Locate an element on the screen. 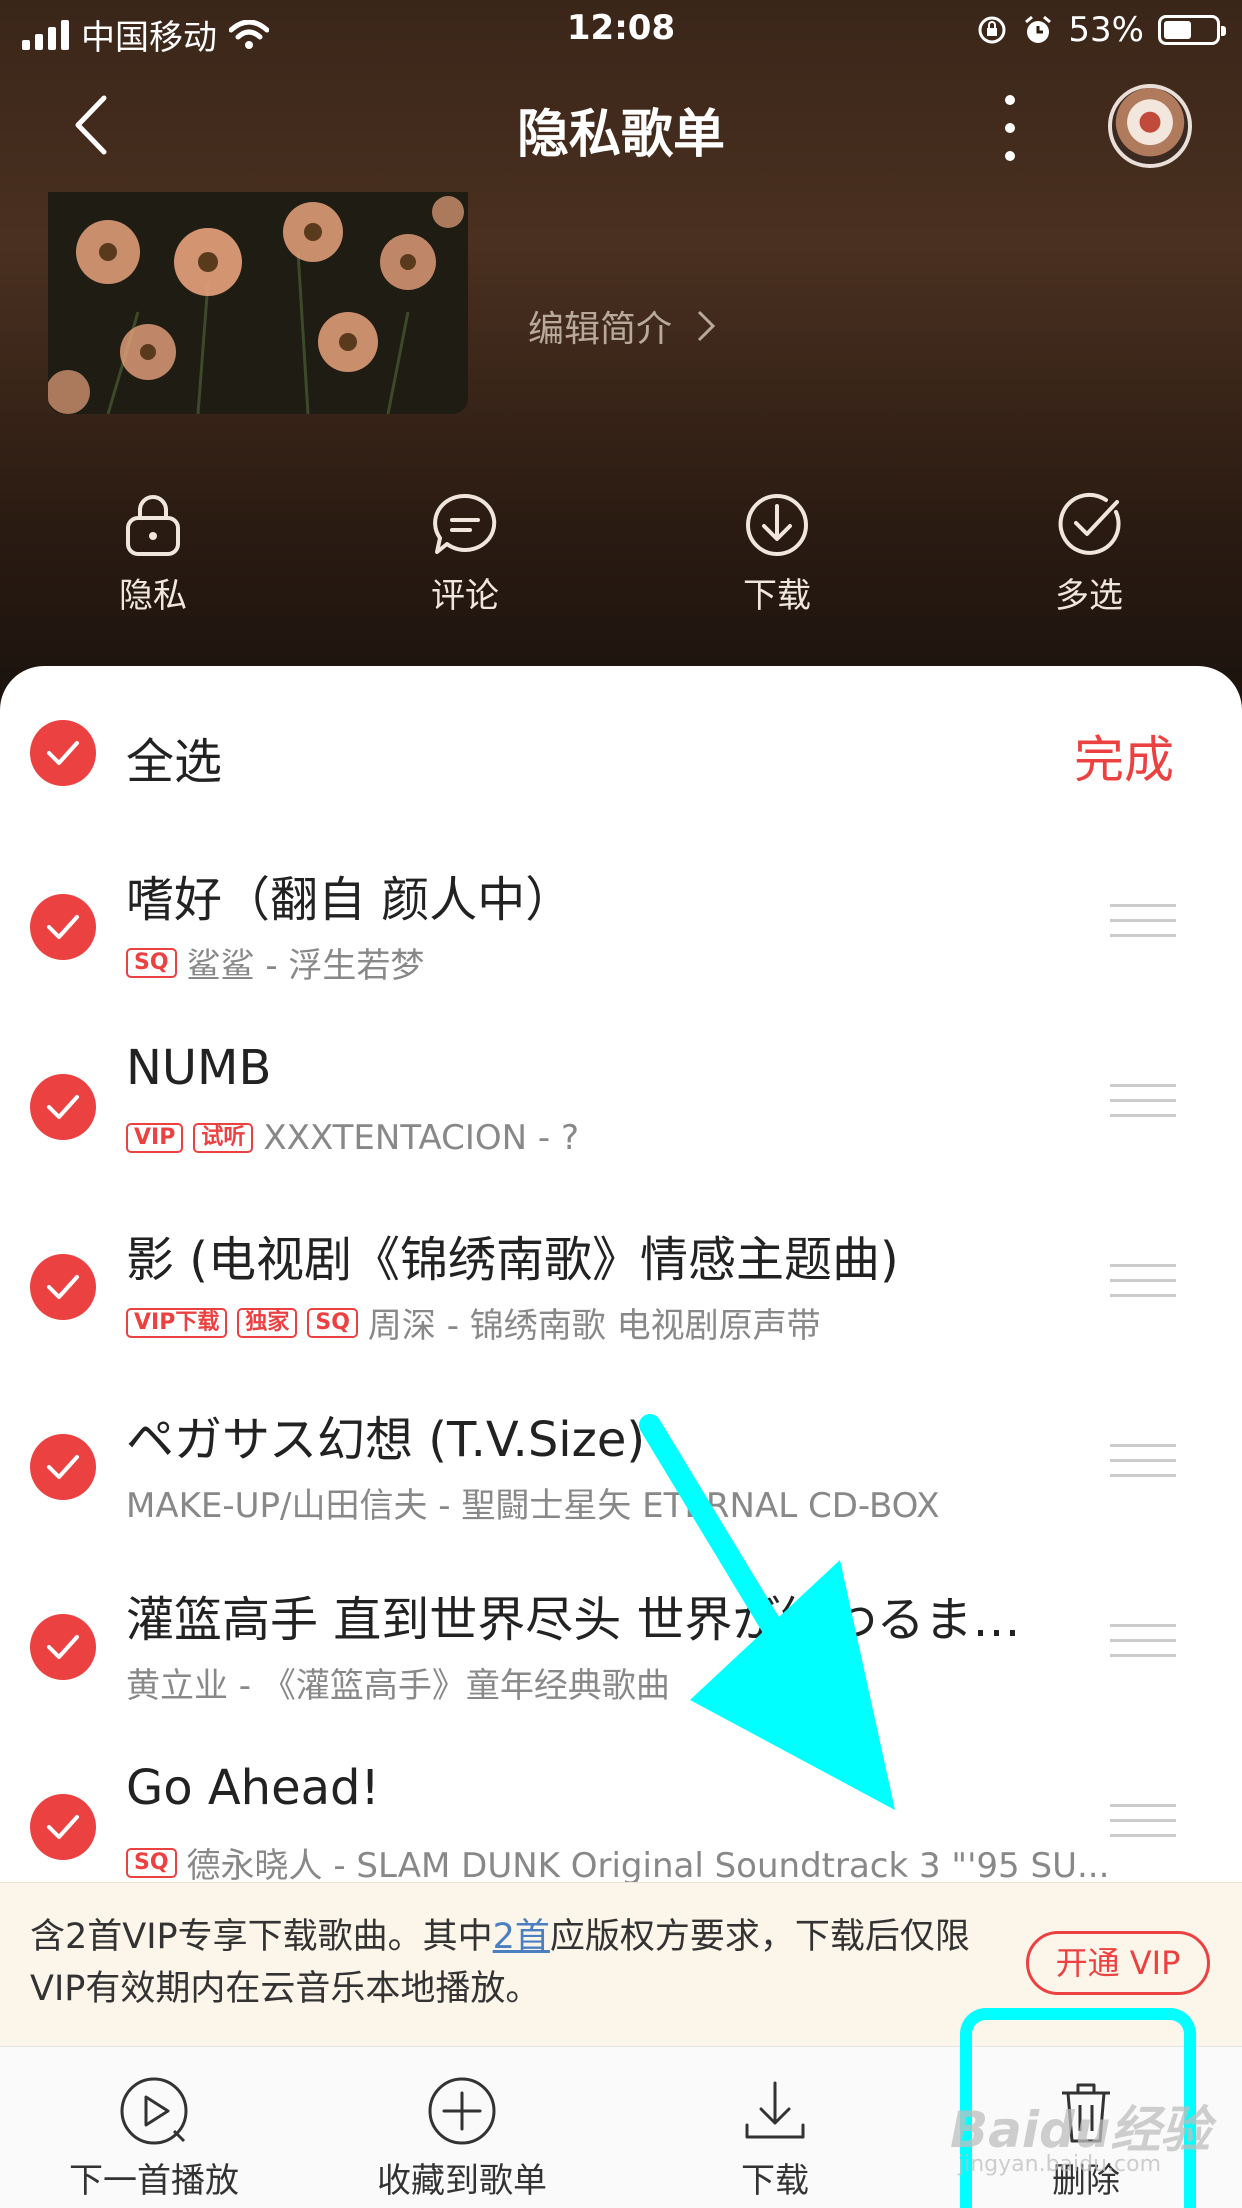 The image size is (1242, 2208). song-artist-album: 鲨鲨 - 浮生若梦 is located at coordinates (305, 966).